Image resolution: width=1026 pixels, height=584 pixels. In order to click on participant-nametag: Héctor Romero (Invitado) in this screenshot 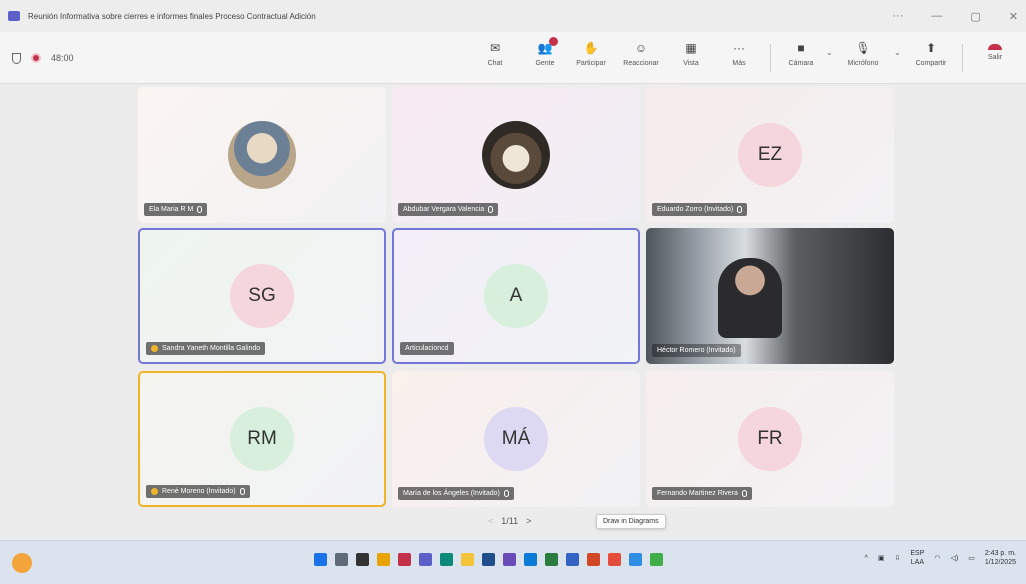, I will do `click(696, 350)`.